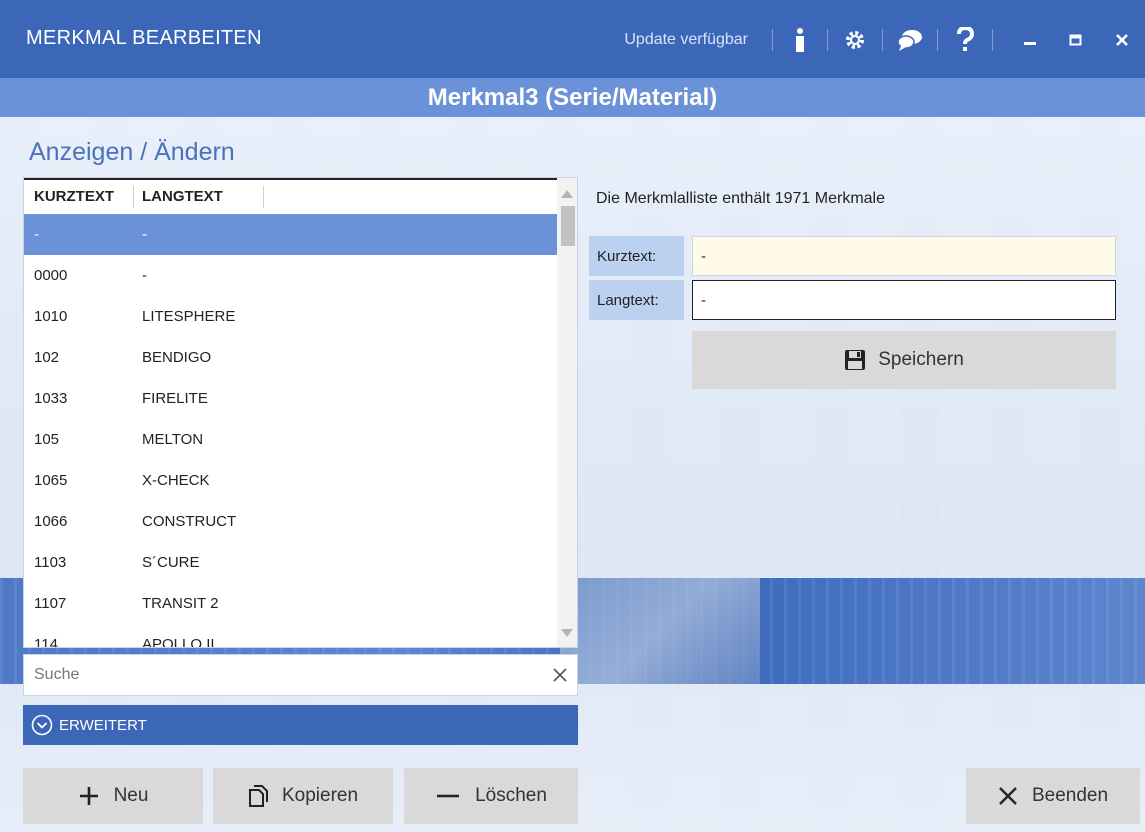 This screenshot has width=1145, height=832. Describe the element at coordinates (291, 234) in the screenshot. I see `list-row: --` at that location.